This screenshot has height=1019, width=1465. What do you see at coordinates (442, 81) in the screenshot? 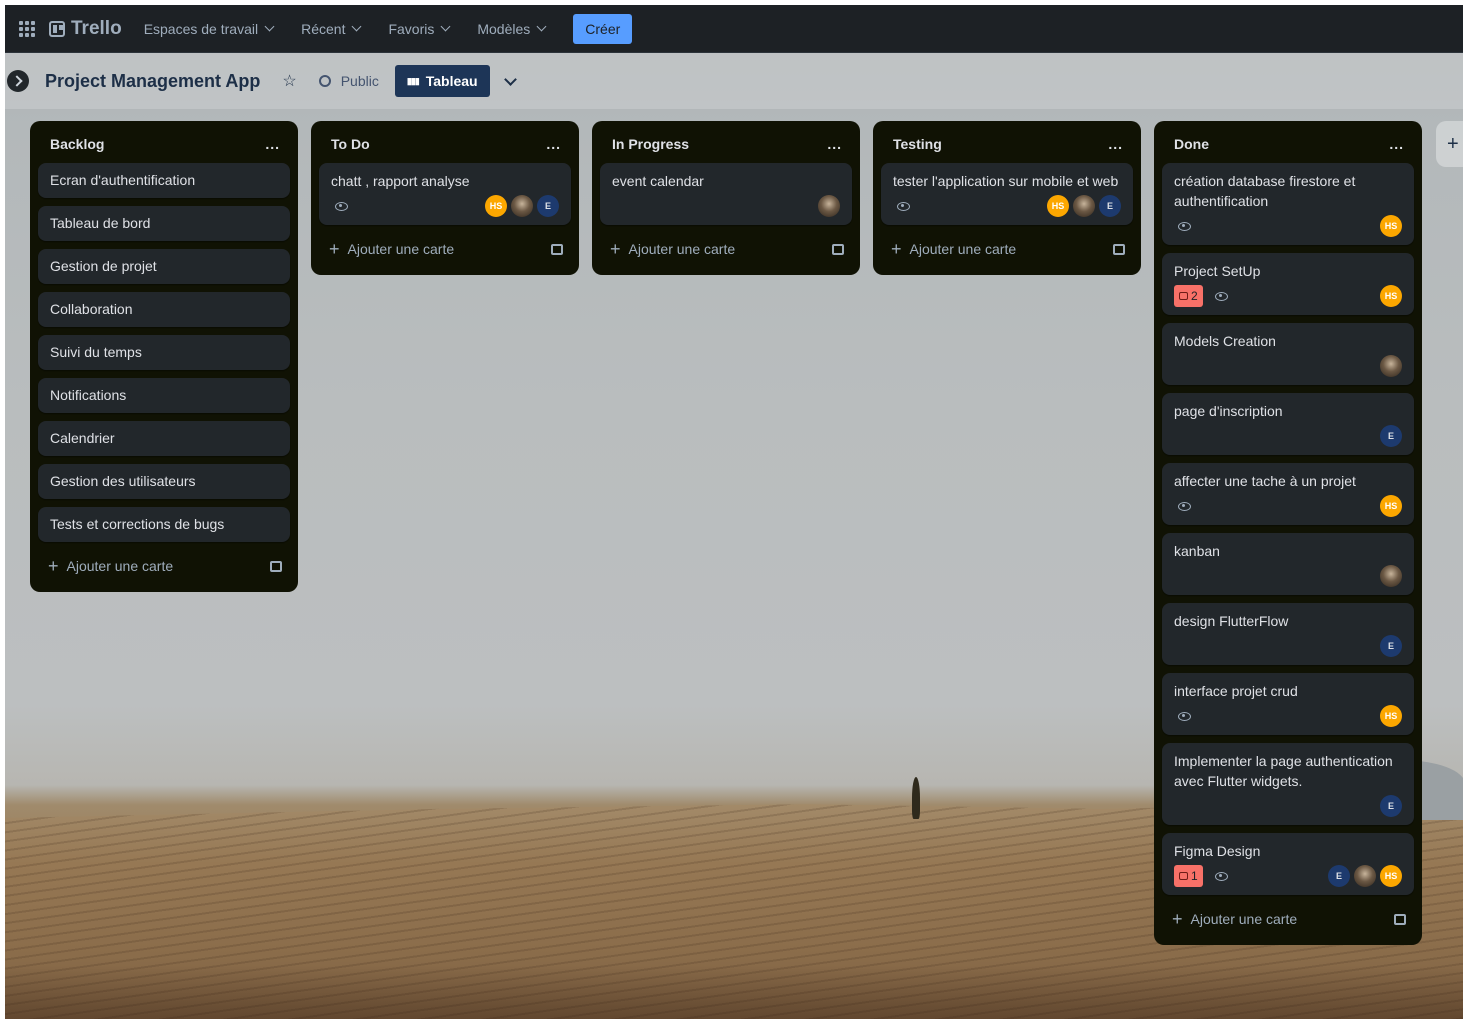
I see `board-view-button: ▮▮▮ Tableau` at bounding box center [442, 81].